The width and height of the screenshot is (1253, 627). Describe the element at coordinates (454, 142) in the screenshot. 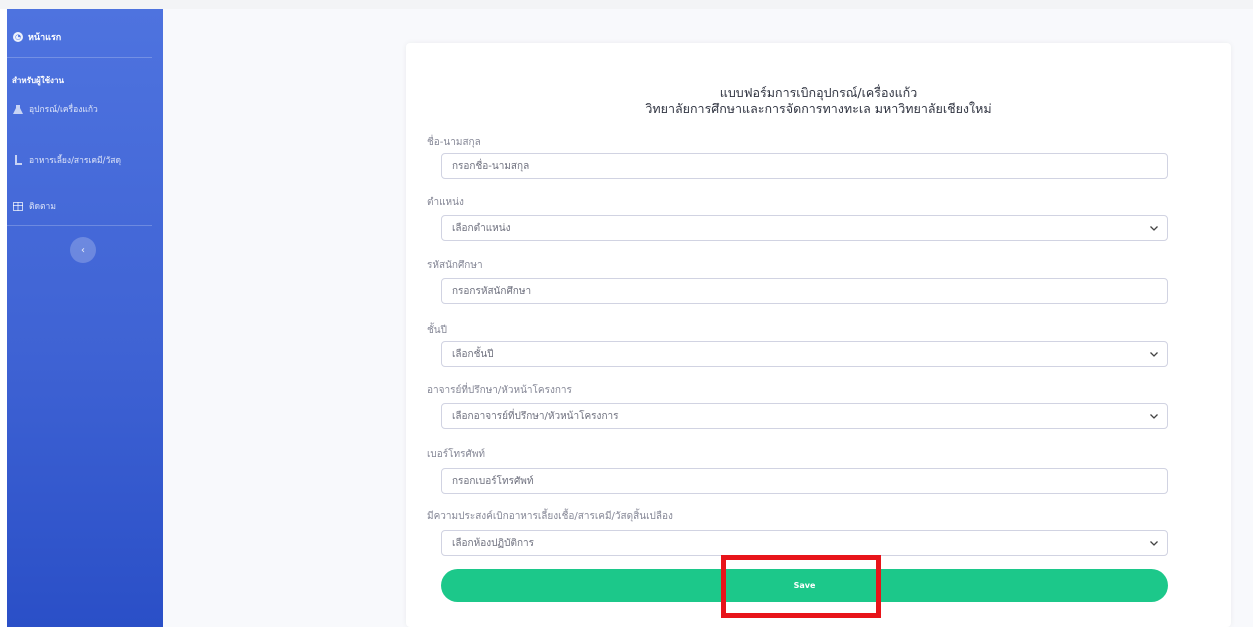

I see `fullname-label: ชื่อ-นามสกุล` at that location.